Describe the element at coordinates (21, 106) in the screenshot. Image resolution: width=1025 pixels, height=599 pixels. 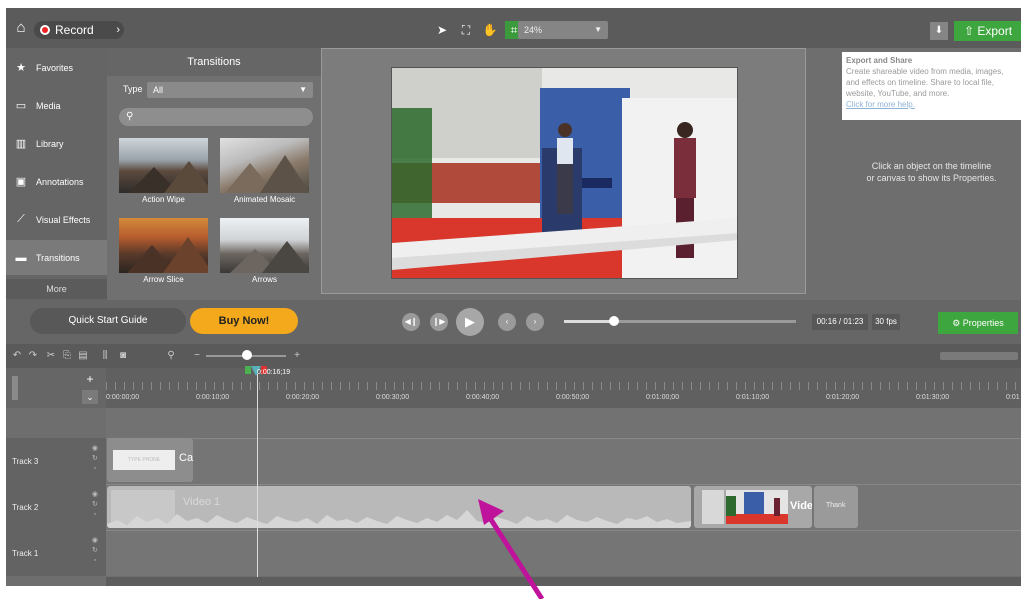
I see `media-icon: ▭` at that location.